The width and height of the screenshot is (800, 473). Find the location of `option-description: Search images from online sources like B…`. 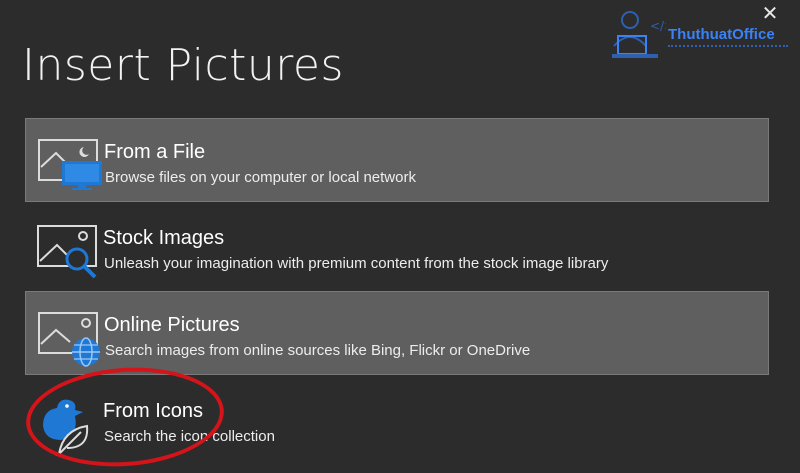

option-description: Search images from online sources like B… is located at coordinates (318, 350).